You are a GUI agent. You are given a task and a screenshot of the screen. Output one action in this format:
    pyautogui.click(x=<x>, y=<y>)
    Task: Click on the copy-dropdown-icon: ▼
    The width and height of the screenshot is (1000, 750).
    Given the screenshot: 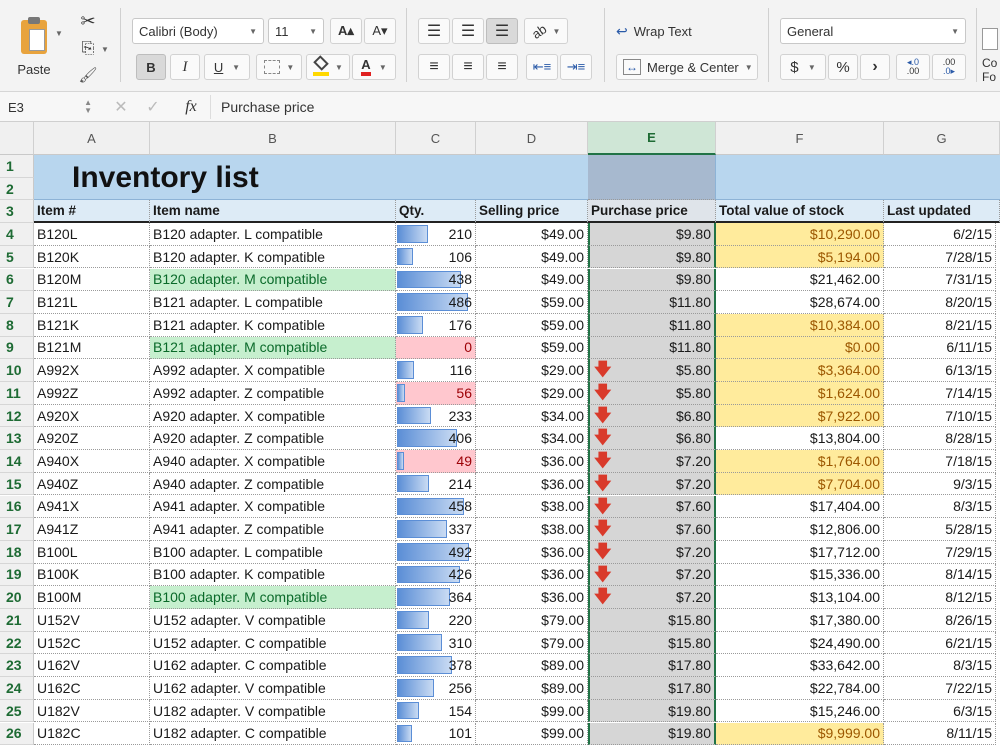 What is the action you would take?
    pyautogui.click(x=105, y=49)
    